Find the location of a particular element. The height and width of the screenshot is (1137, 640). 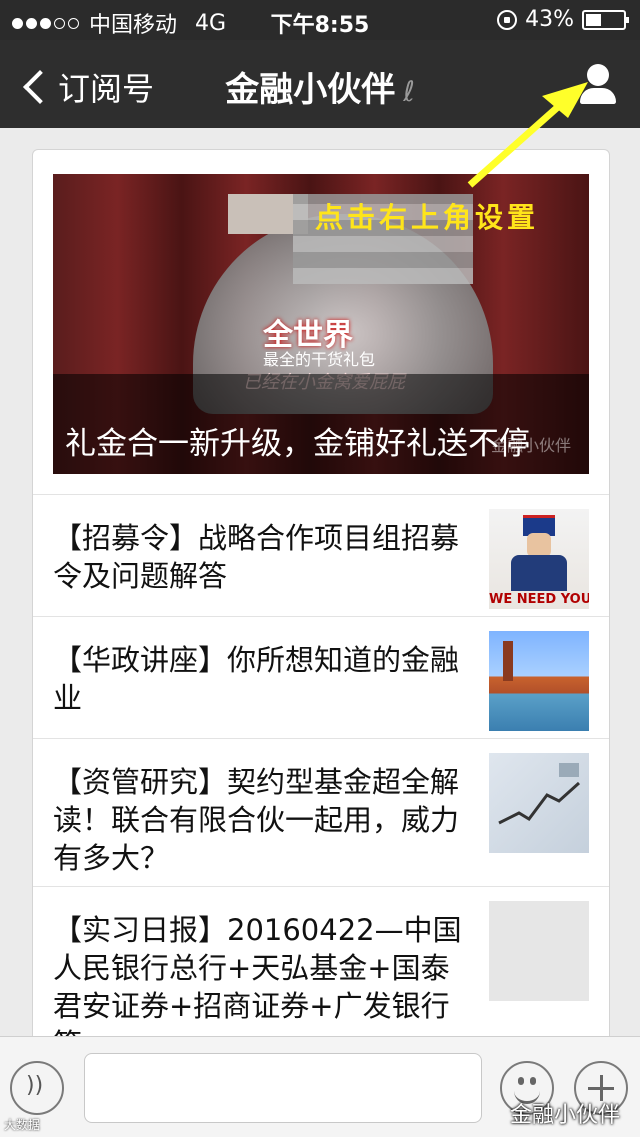

status-right: 43% is located at coordinates (563, 19).